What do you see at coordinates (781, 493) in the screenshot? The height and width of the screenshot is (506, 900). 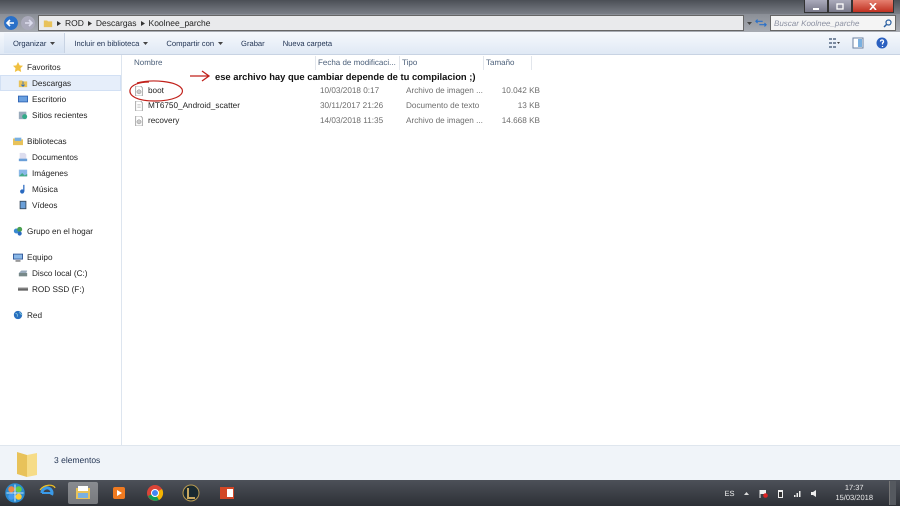 I see `battery-icon` at bounding box center [781, 493].